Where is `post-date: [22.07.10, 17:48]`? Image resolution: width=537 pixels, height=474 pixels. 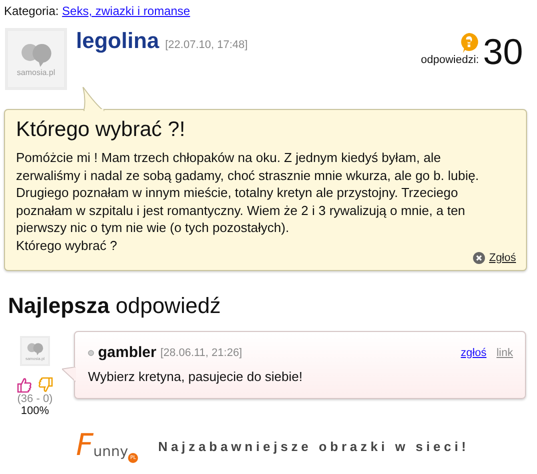
post-date: [22.07.10, 17:48] is located at coordinates (206, 45).